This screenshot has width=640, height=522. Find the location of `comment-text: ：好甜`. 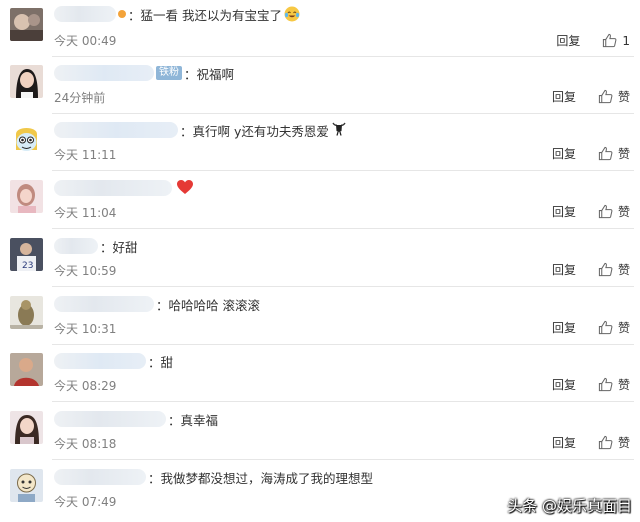

comment-text: ：好甜 is located at coordinates (119, 247).